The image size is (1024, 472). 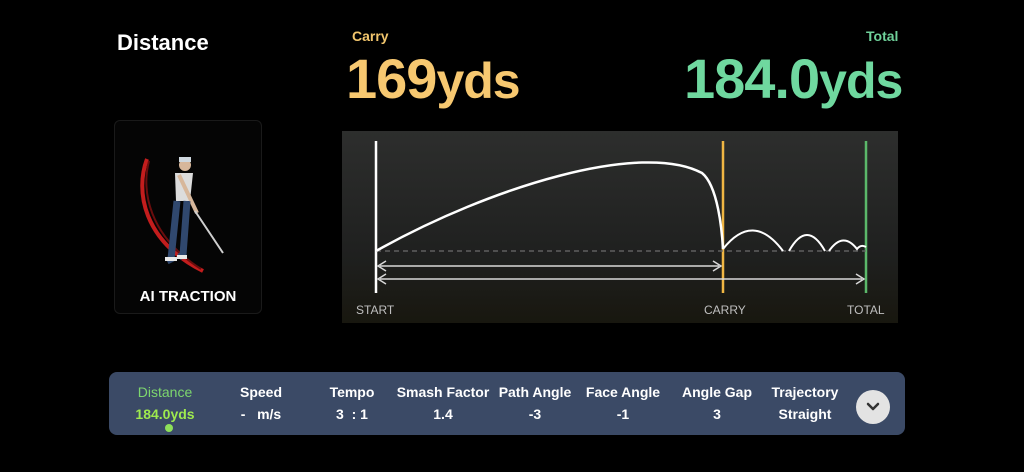 I want to click on stat-path-angle: Path Angle -3, so click(x=535, y=403).